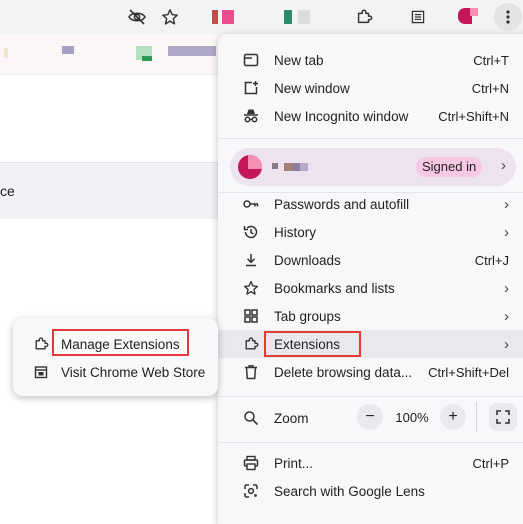 Image resolution: width=523 pixels, height=524 pixels. Describe the element at coordinates (370, 463) in the screenshot. I see `menu-item-print: Print... Ctrl+P` at that location.